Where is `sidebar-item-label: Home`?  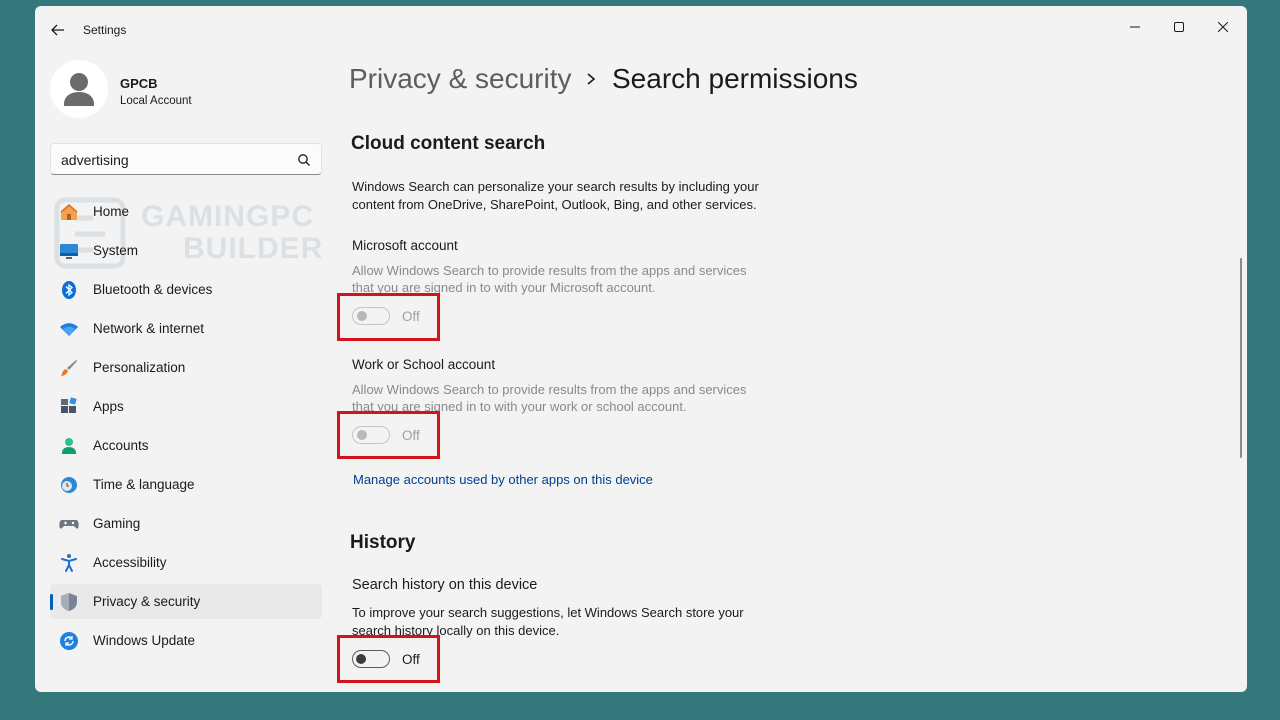
sidebar-item-label: Home is located at coordinates (111, 211).